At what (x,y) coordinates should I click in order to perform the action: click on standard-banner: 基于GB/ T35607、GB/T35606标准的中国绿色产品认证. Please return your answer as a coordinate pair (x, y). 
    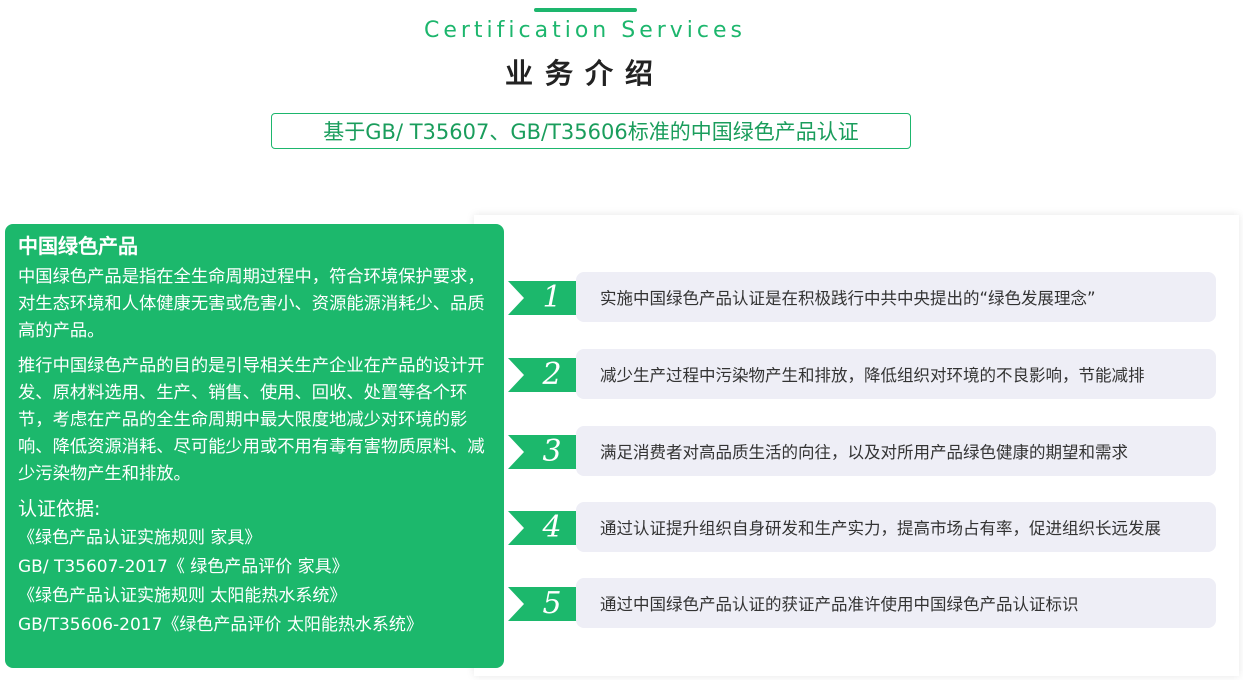
    Looking at the image, I should click on (591, 131).